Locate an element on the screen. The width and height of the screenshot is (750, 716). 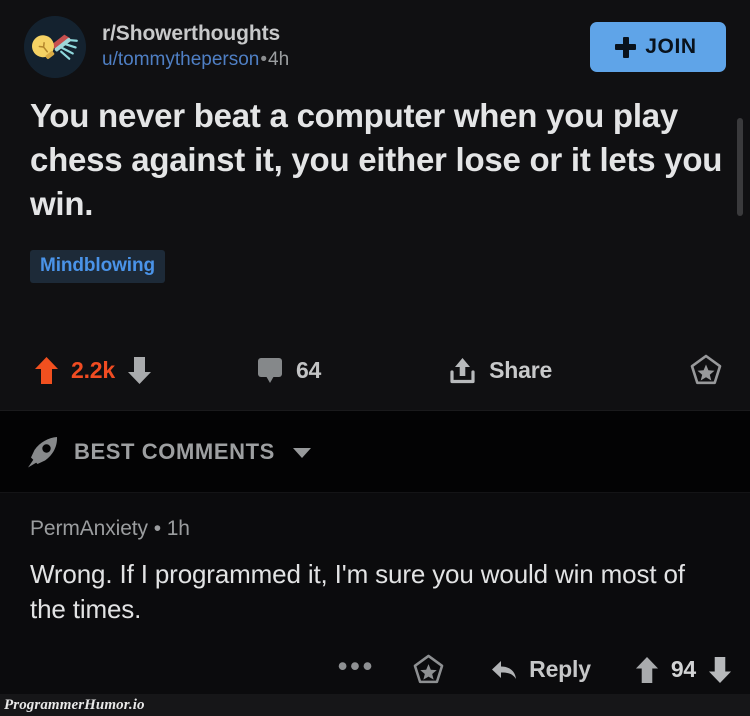
post-vote-group: 2.2k is located at coordinates (93, 370).